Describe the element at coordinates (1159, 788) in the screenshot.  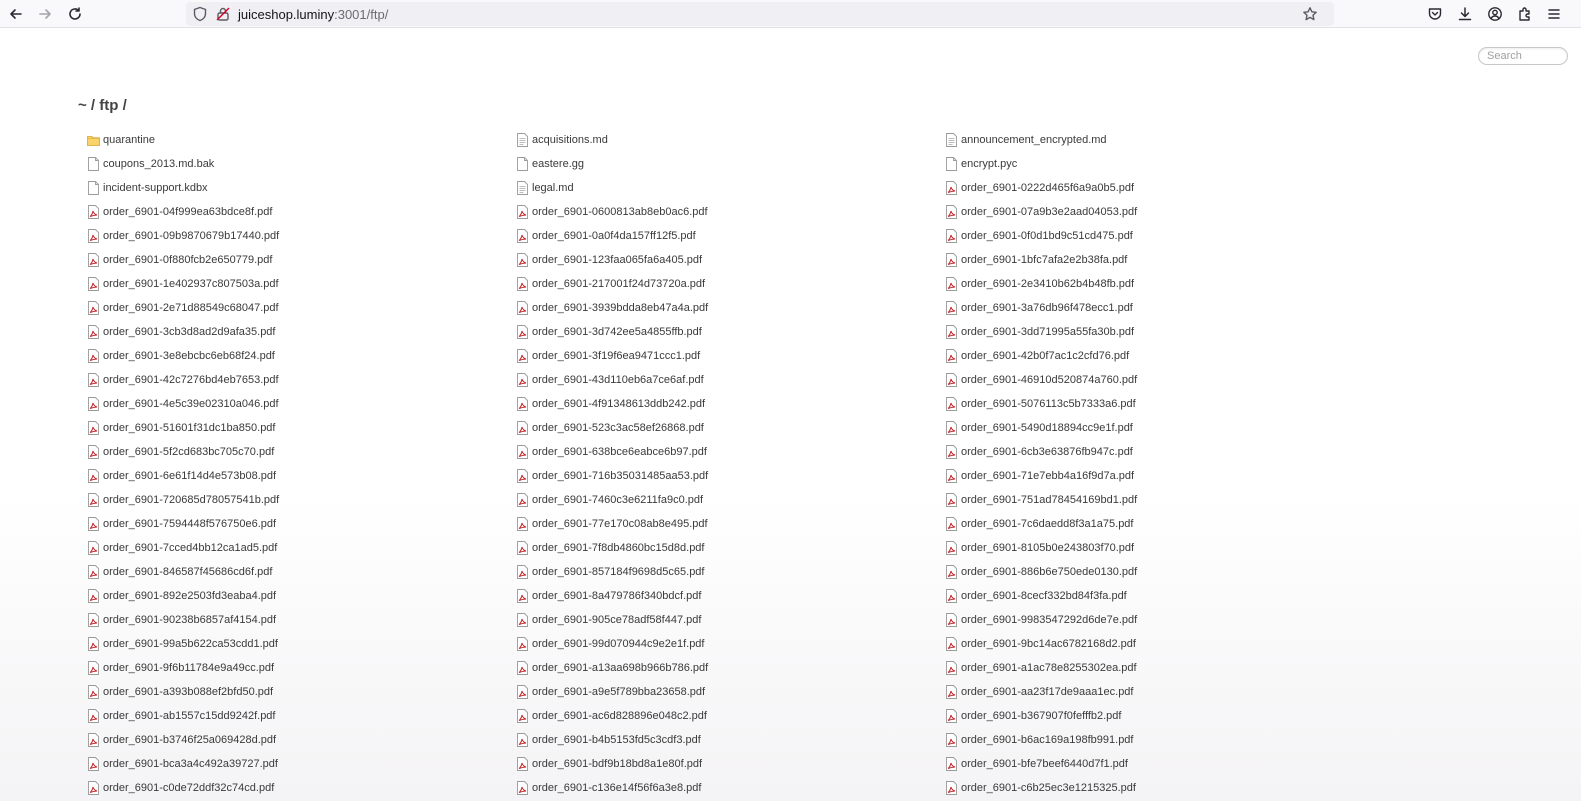
I see `file-link: order_6901-c6b25ec3e1215325.pdf` at that location.